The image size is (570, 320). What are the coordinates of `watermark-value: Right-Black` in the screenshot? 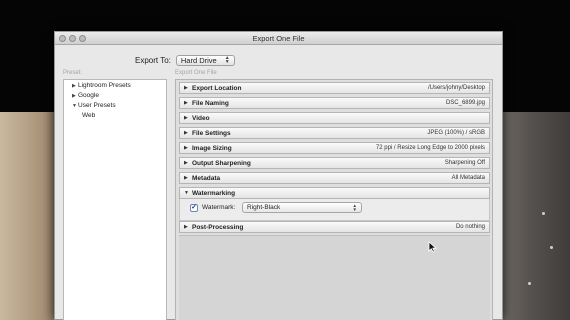 It's located at (264, 207).